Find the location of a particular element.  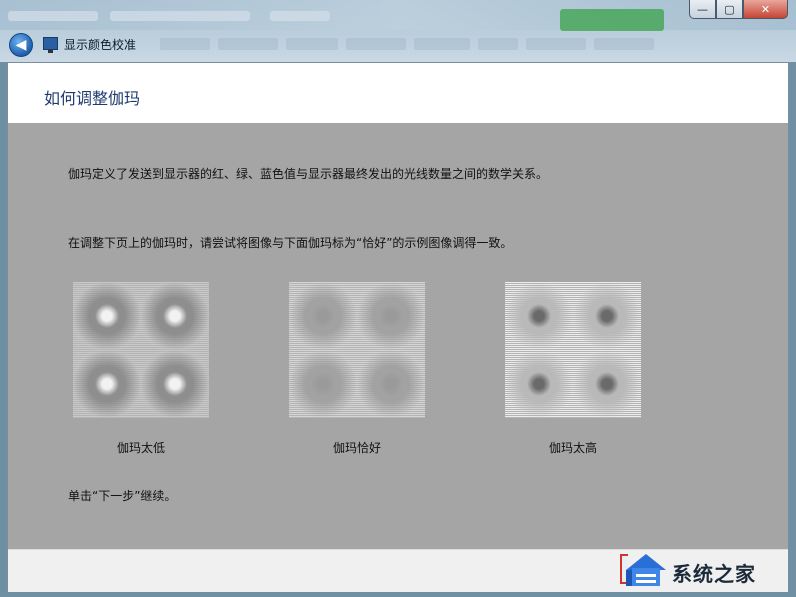

gamma-too-high-image is located at coordinates (573, 350).